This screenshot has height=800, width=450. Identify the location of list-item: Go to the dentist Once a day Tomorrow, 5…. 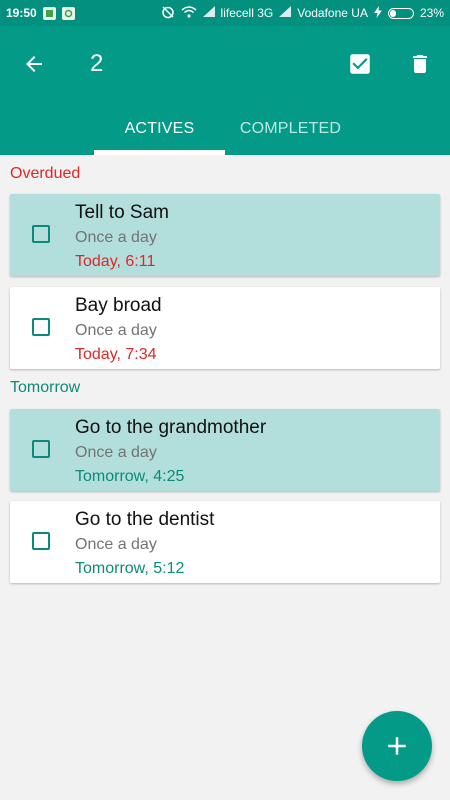
(225, 542).